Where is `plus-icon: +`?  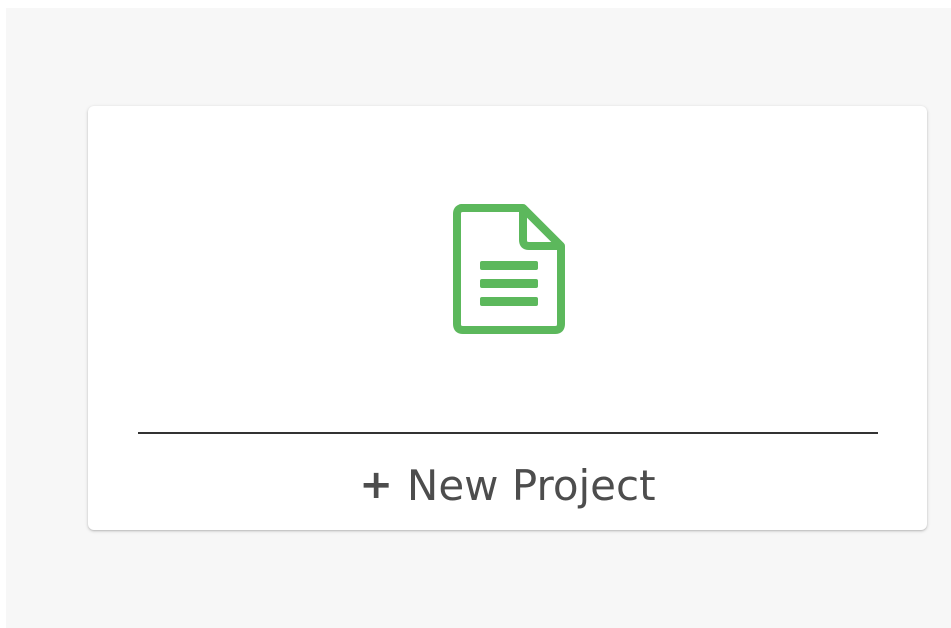 plus-icon: + is located at coordinates (376, 485).